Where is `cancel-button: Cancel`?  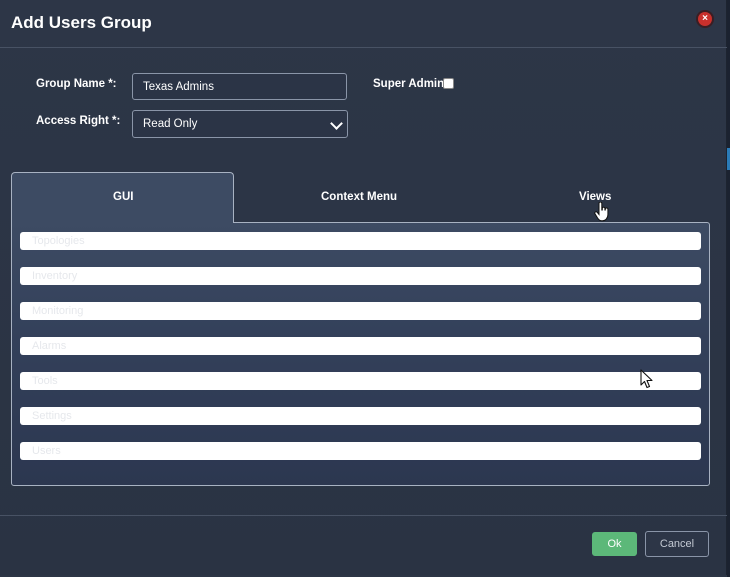 cancel-button: Cancel is located at coordinates (677, 544).